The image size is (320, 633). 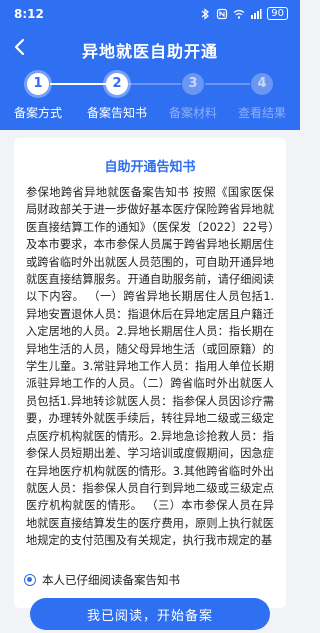 I want to click on step-progress: 1 2 3 4 备案方式 备案告知书 备案材料 查看结果, so click(x=150, y=98).